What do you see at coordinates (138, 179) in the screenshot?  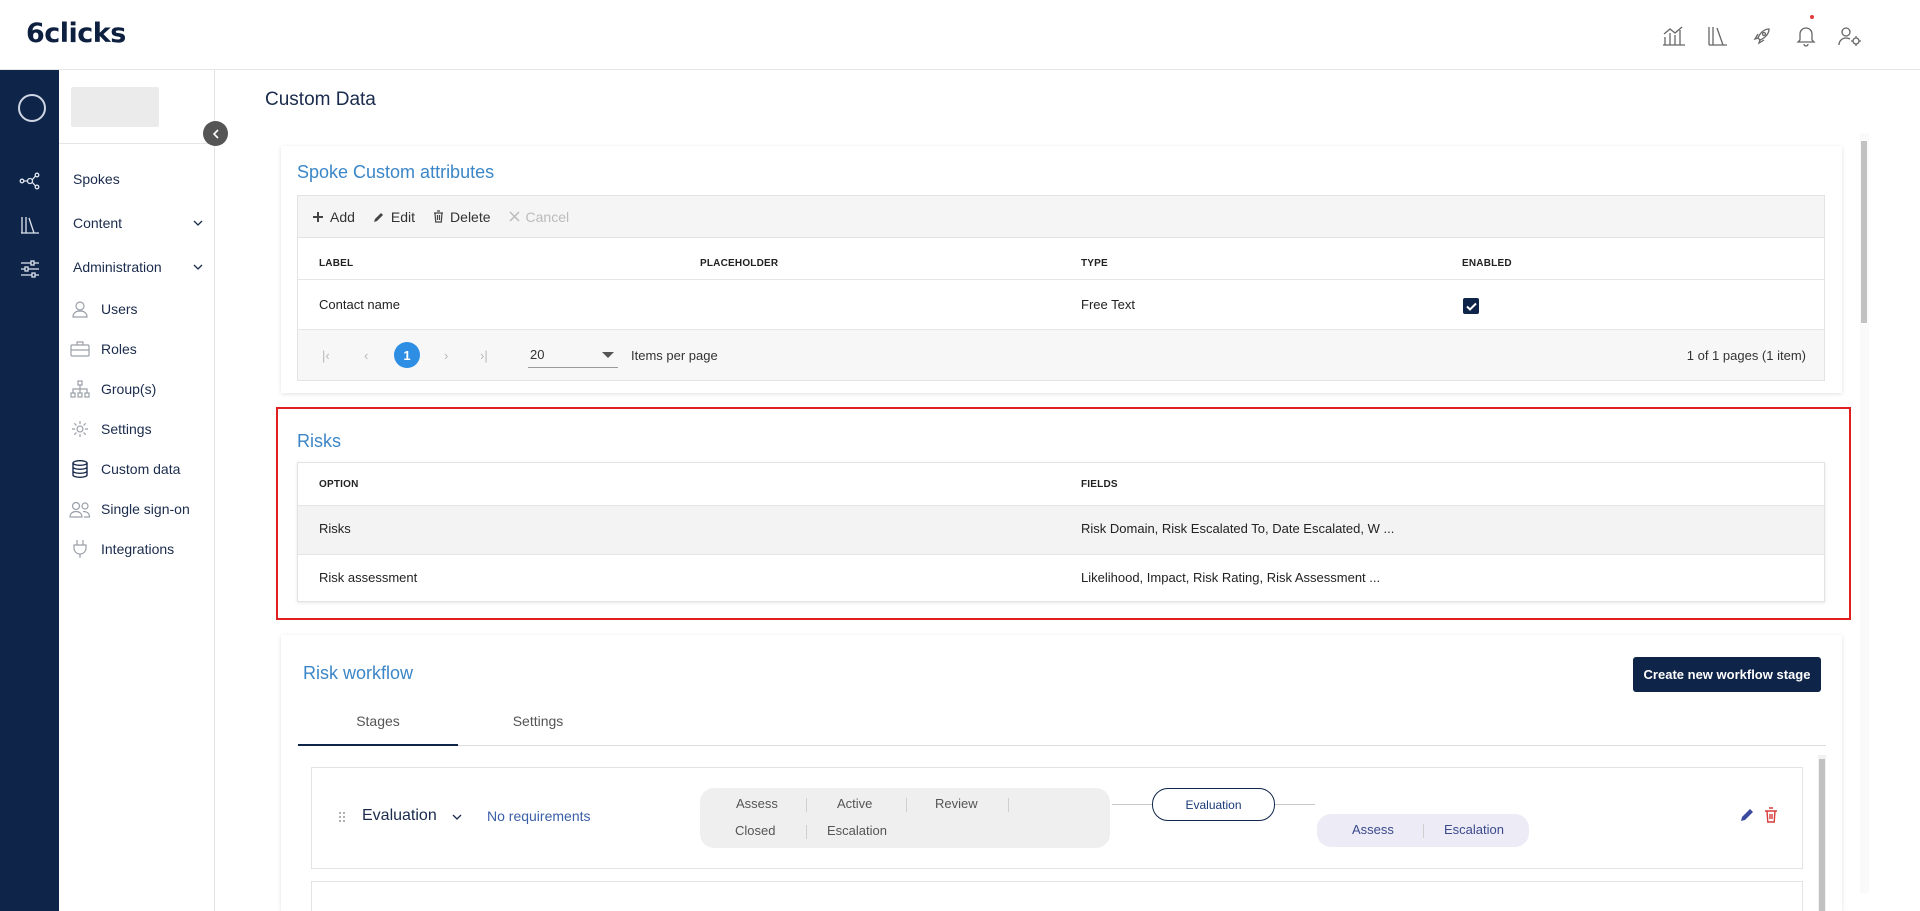 I see `sidebar-item-spokes: Spokes` at bounding box center [138, 179].